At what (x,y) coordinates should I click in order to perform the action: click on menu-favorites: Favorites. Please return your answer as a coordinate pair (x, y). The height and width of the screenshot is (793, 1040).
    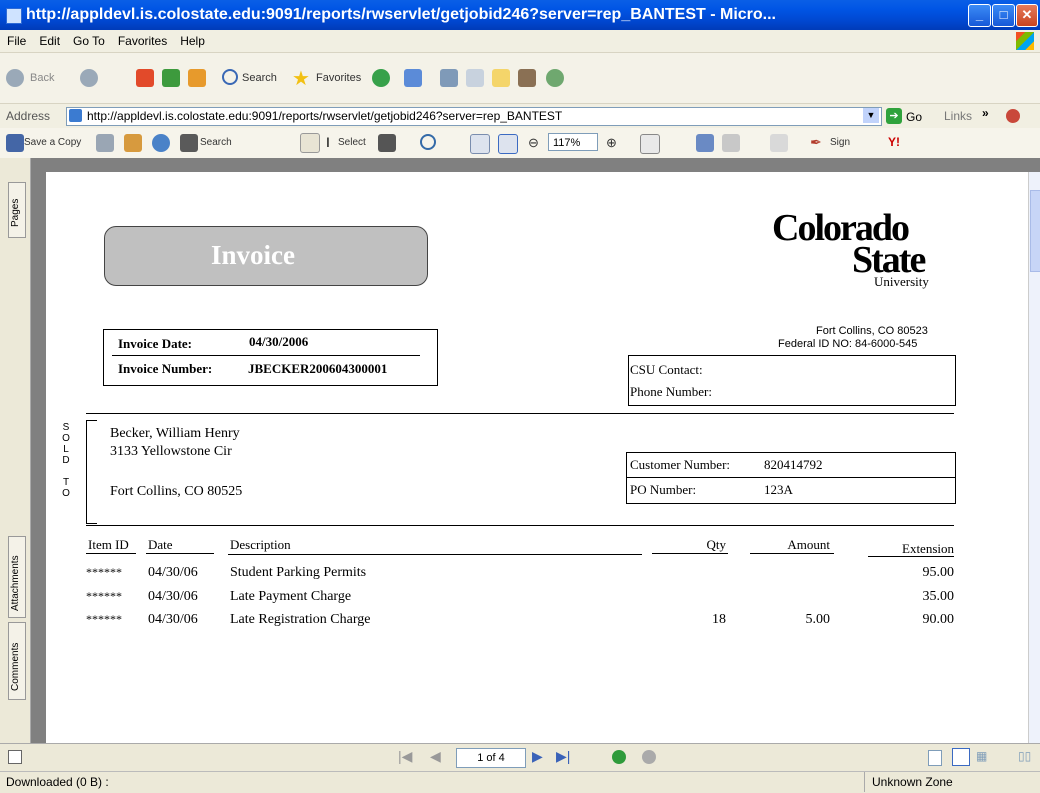
    Looking at the image, I should click on (142, 39).